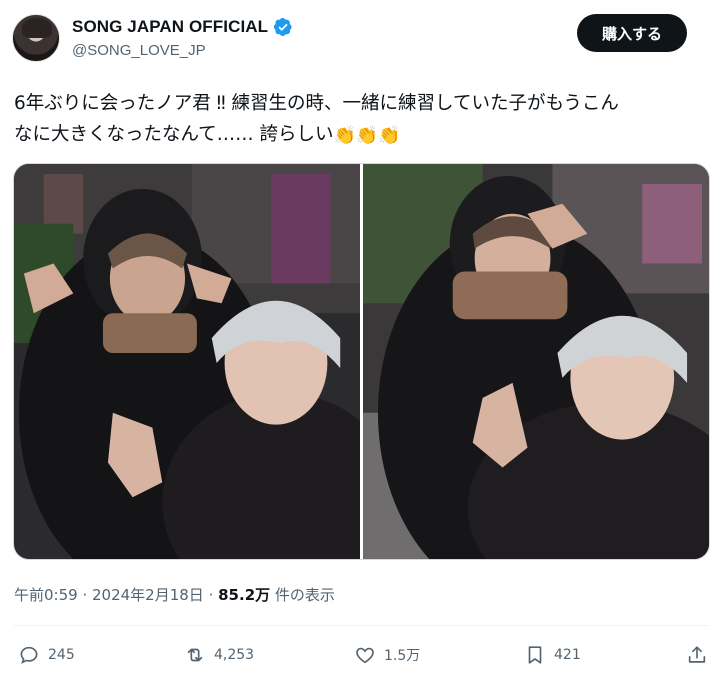 This screenshot has width=723, height=686. What do you see at coordinates (46, 595) in the screenshot?
I see `tweet-time: 午前0:59` at bounding box center [46, 595].